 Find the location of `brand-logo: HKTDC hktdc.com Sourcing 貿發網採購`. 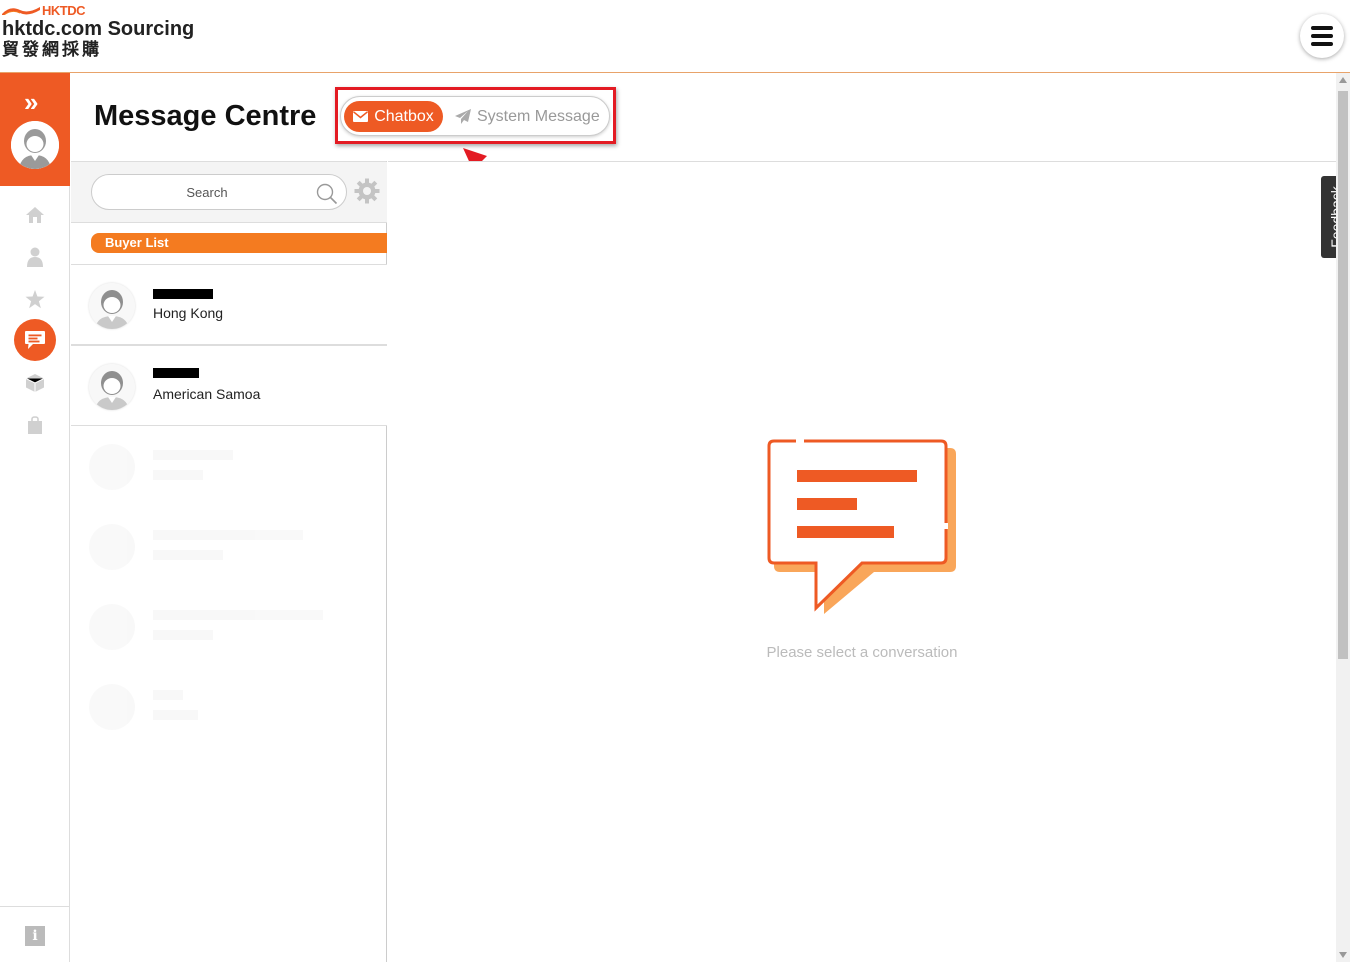

brand-logo: HKTDC hktdc.com Sourcing 貿發網採購 is located at coordinates (98, 31).